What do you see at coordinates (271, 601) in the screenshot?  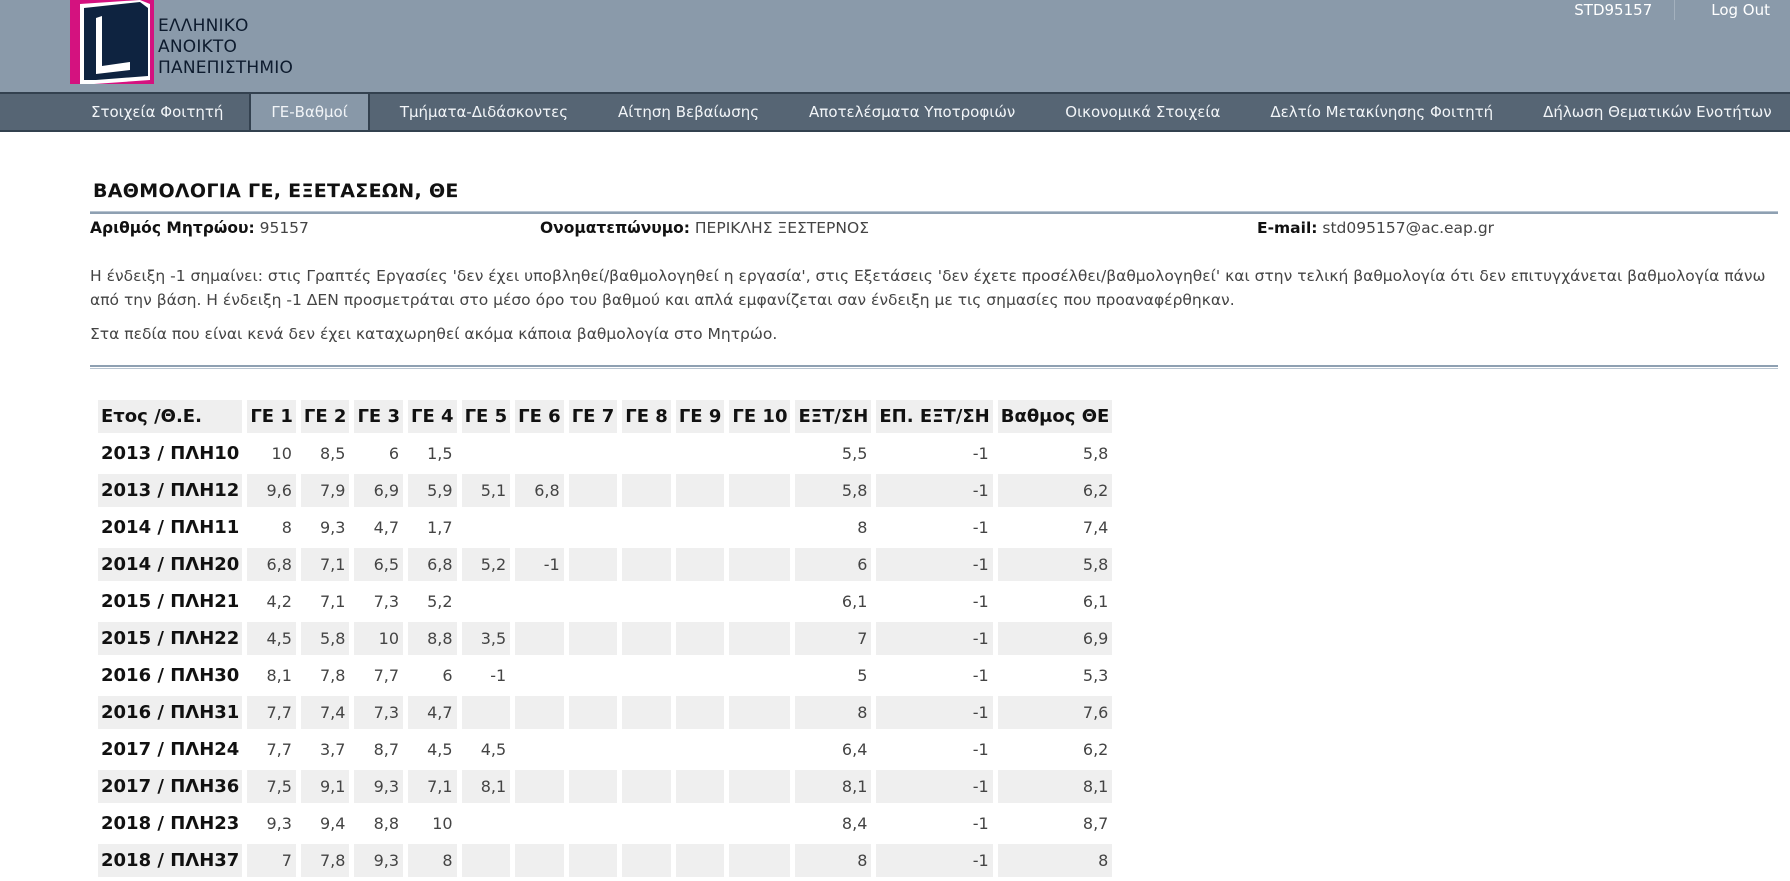 I see `grade-cell: 4,2` at bounding box center [271, 601].